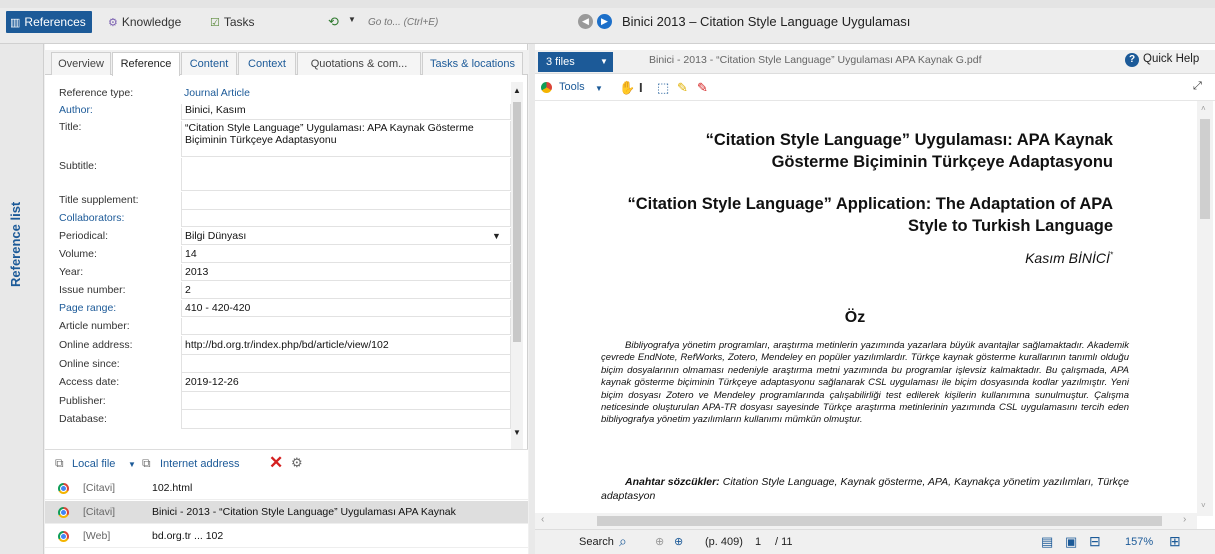 This screenshot has width=1215, height=554. Describe the element at coordinates (585, 21) in the screenshot. I see `back-icon: ◀` at that location.